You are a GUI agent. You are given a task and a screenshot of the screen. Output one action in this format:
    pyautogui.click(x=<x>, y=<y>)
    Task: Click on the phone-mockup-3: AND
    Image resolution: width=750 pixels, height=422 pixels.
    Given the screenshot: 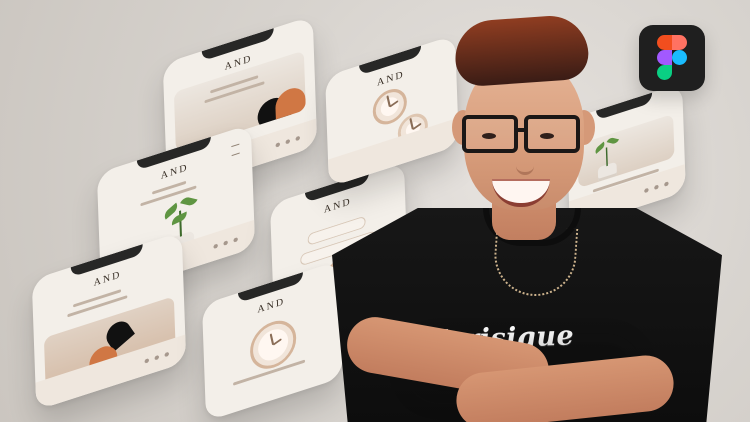 What is the action you would take?
    pyautogui.click(x=109, y=321)
    